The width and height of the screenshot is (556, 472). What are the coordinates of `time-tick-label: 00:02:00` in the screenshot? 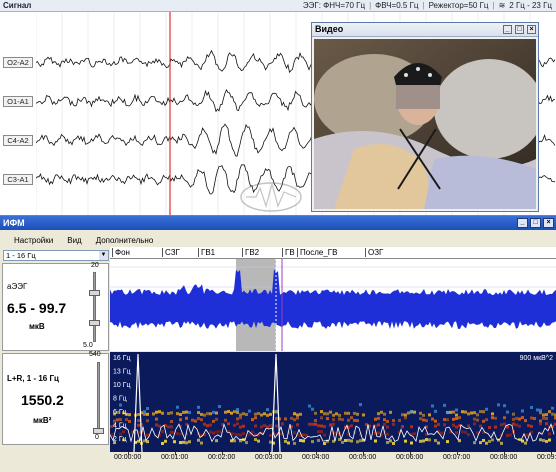 It's located at (222, 456).